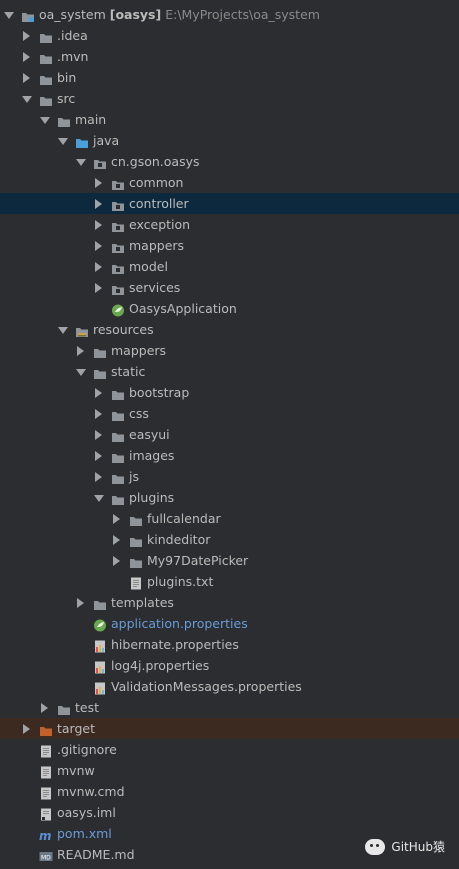 This screenshot has height=869, width=459. What do you see at coordinates (229, 266) in the screenshot?
I see `tree-item: model` at bounding box center [229, 266].